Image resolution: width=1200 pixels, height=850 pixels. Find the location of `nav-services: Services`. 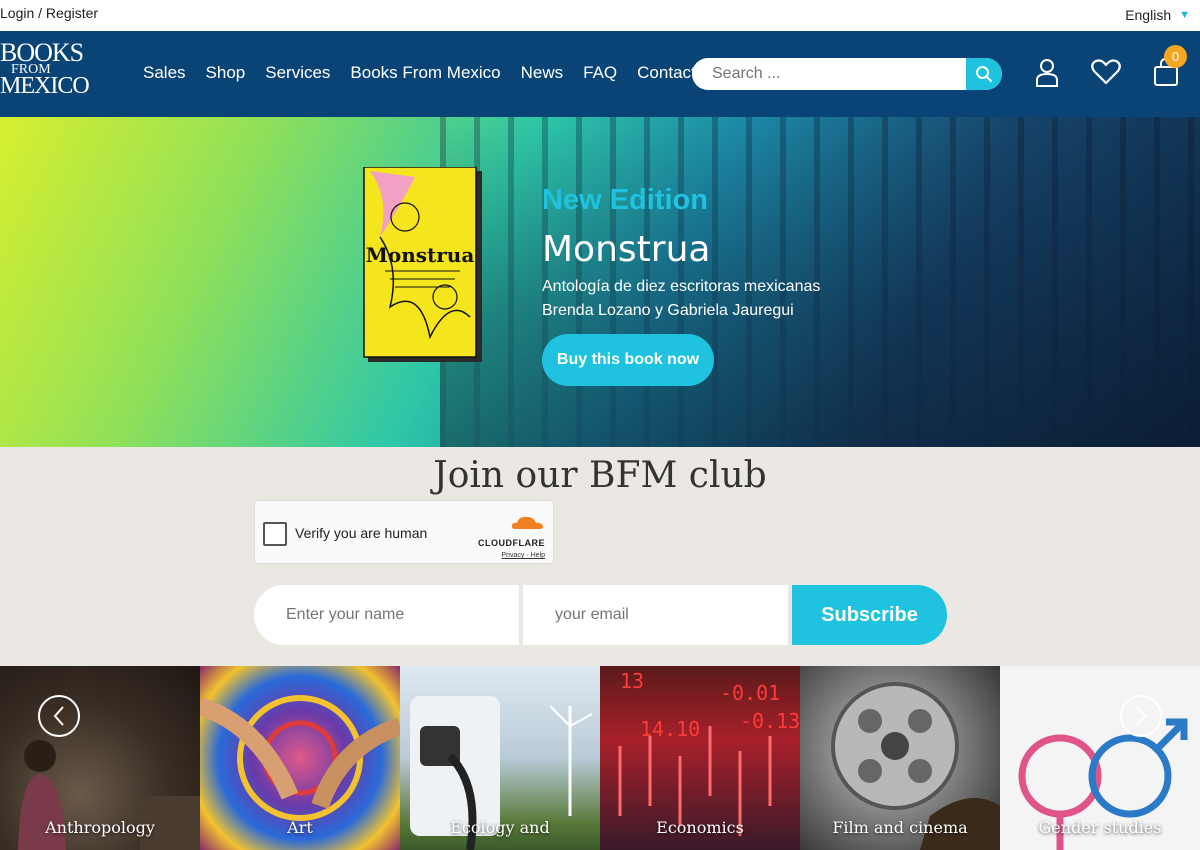

nav-services: Services is located at coordinates (297, 73).